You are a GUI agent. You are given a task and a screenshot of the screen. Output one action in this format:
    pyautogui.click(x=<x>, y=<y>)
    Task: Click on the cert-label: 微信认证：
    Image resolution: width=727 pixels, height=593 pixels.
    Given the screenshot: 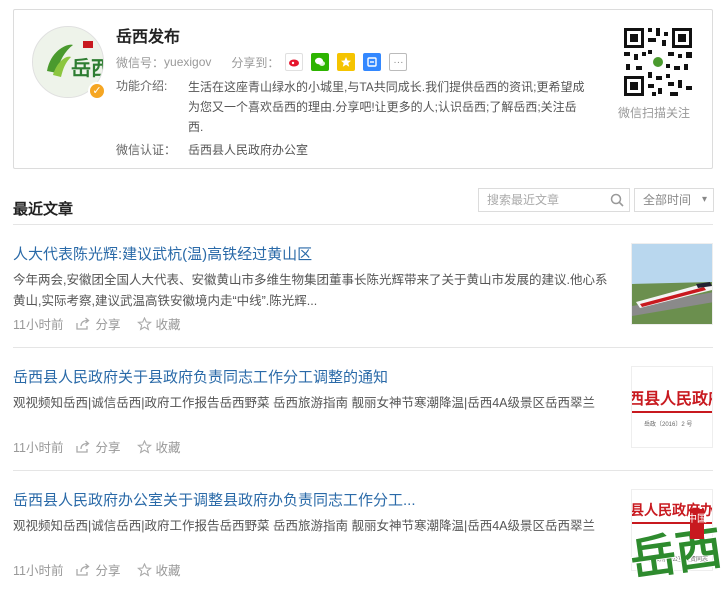 What is the action you would take?
    pyautogui.click(x=146, y=150)
    